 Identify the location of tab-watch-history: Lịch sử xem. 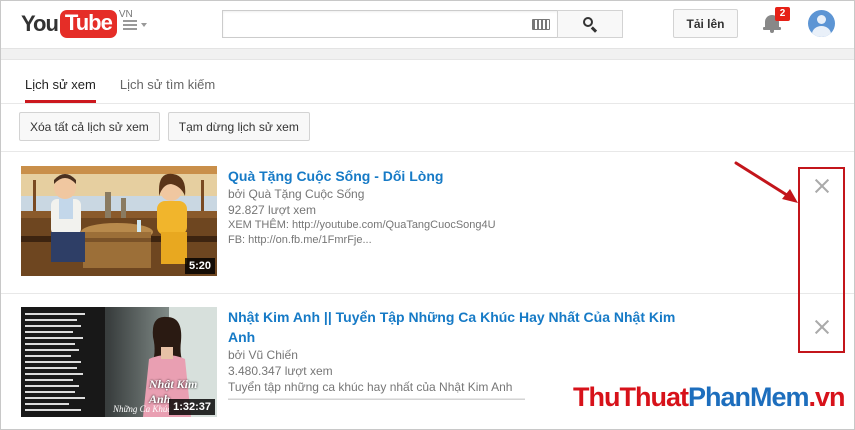
(60, 81).